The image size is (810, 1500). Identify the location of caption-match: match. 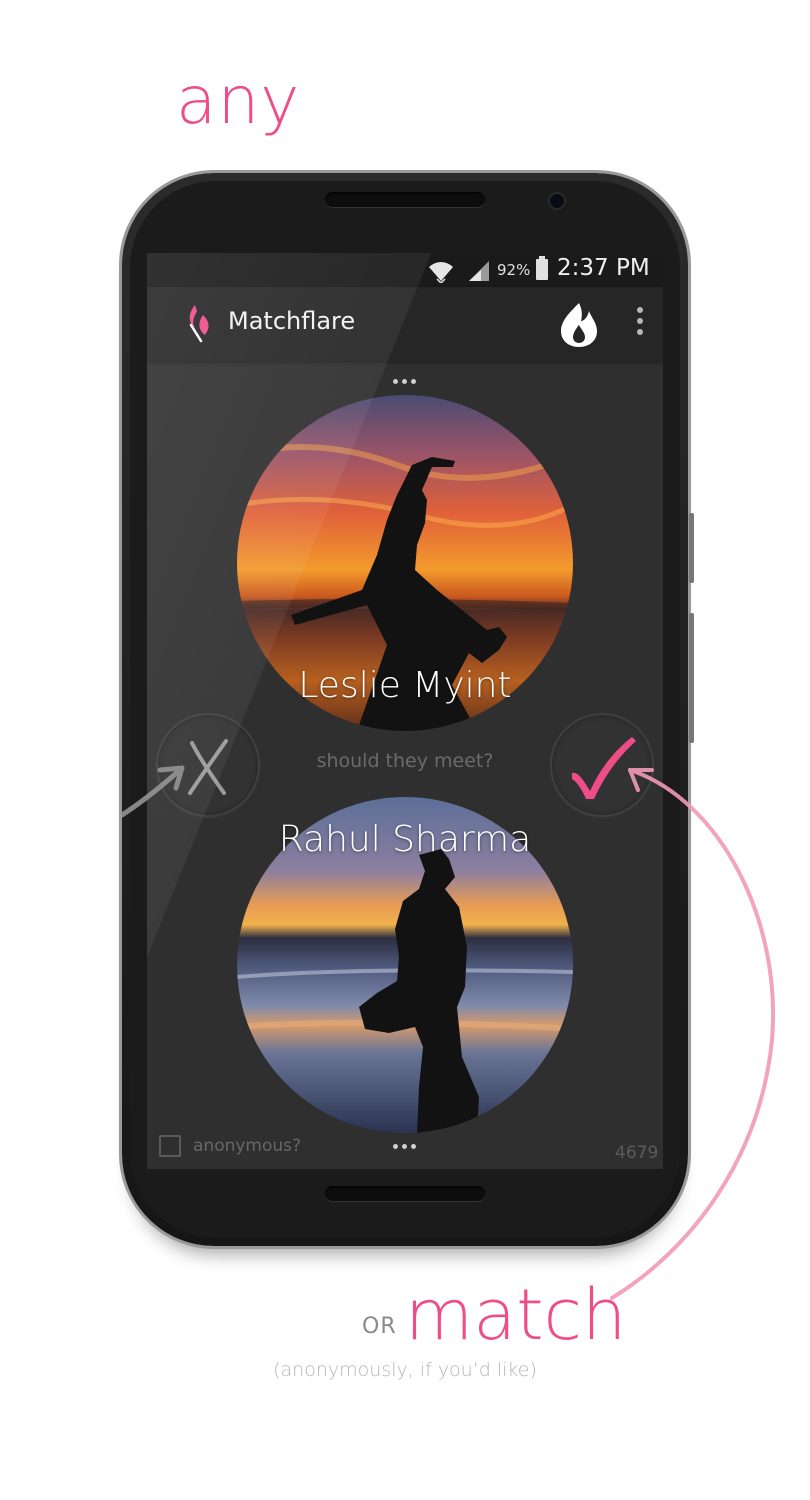
(516, 1315).